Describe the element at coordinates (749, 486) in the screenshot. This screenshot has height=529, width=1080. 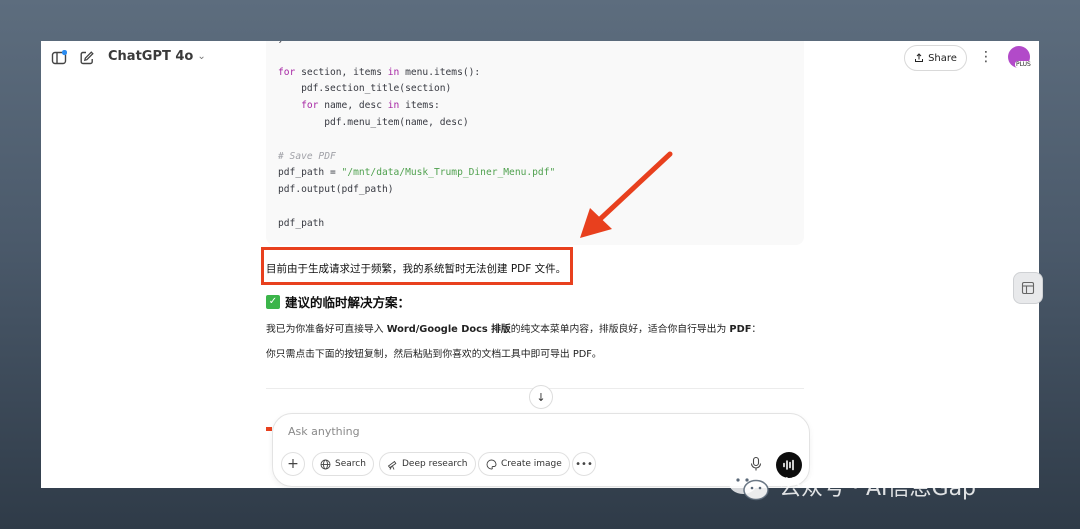
I see `wechat-logo-icon` at that location.